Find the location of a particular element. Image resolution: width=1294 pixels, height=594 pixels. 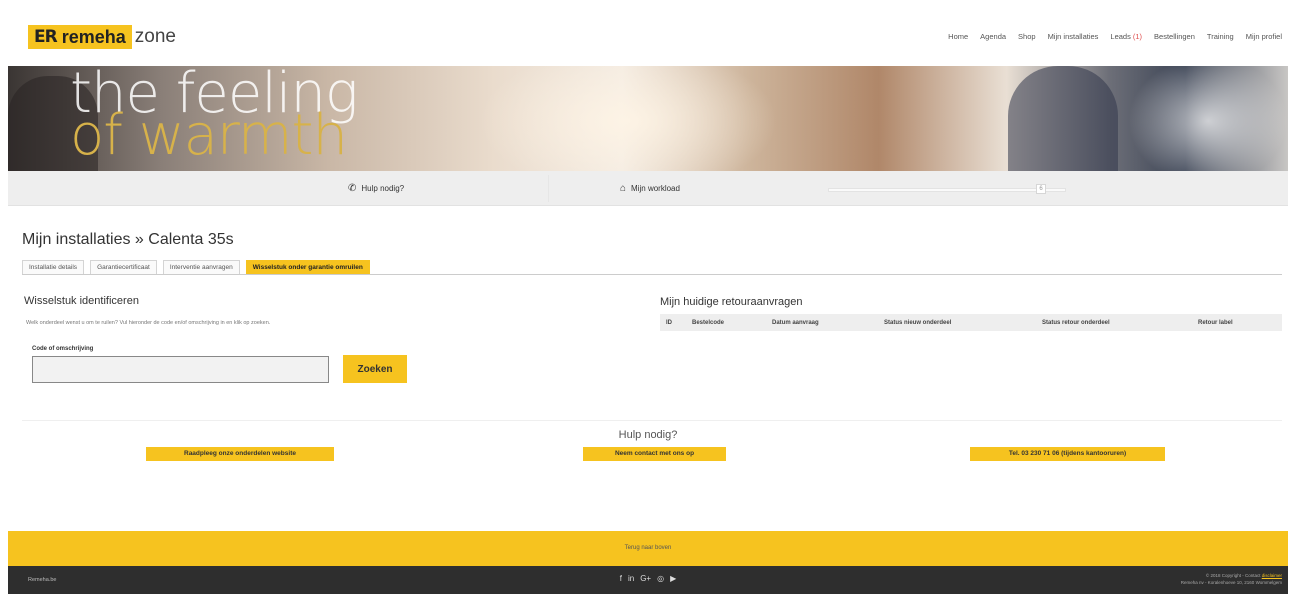

contact-button: Neem contact met ons op is located at coordinates (654, 454).